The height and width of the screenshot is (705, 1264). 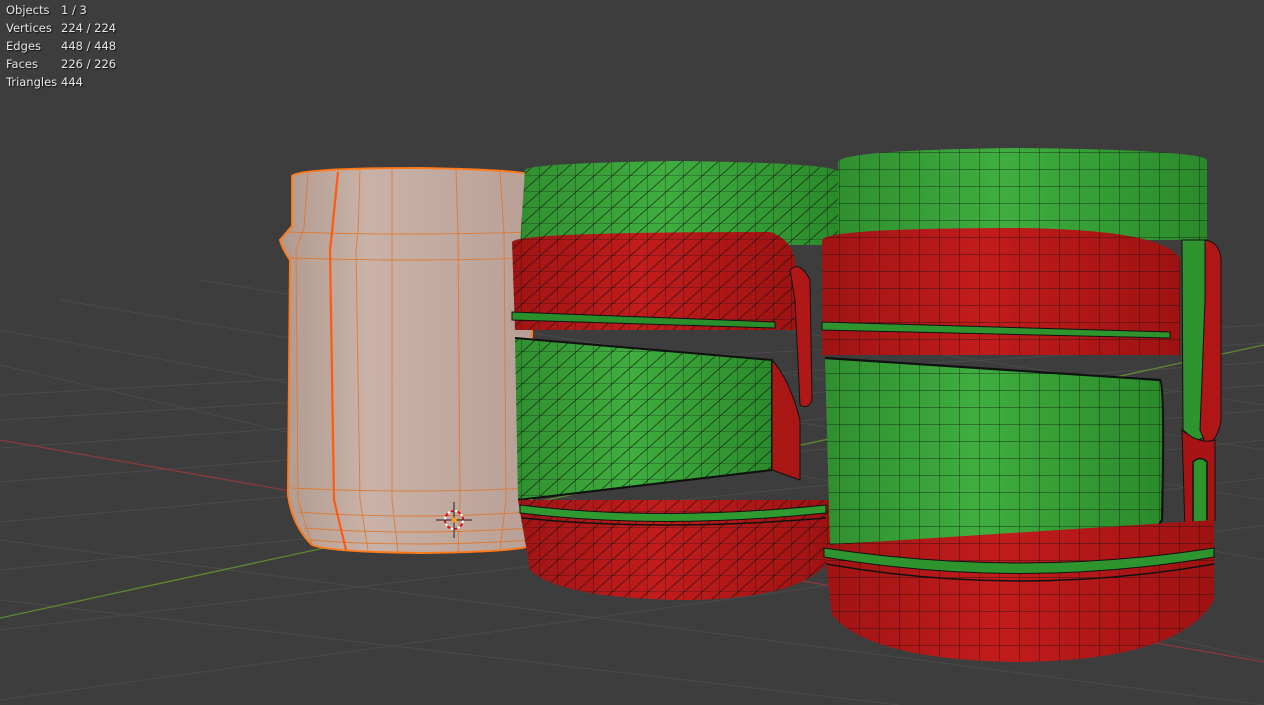 I want to click on stat-value: 226 / 226, so click(x=89, y=64).